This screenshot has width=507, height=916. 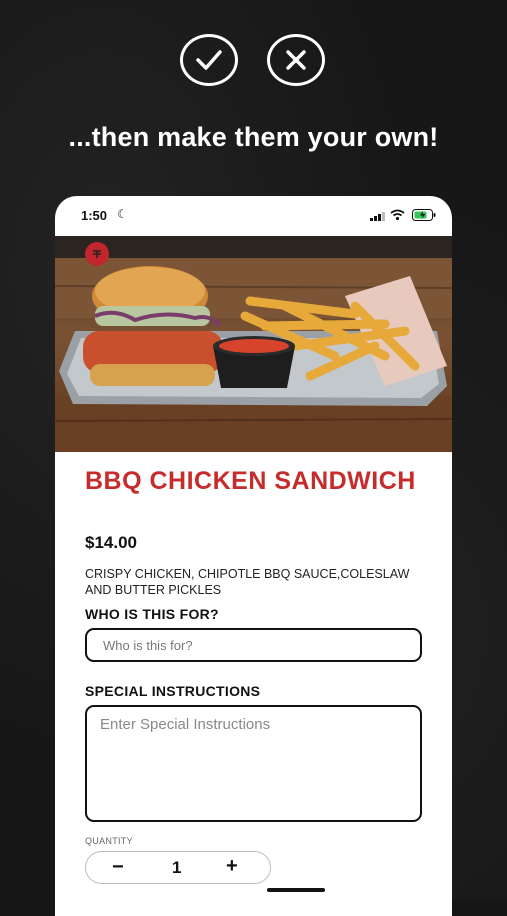 What do you see at coordinates (397, 215) in the screenshot?
I see `wifi-icon` at bounding box center [397, 215].